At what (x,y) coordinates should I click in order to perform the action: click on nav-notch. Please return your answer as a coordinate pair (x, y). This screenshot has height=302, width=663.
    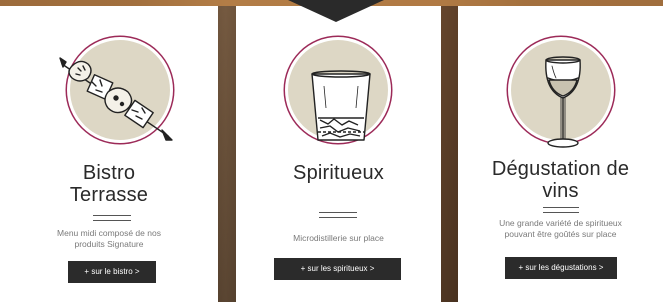
    Looking at the image, I should click on (336, 11).